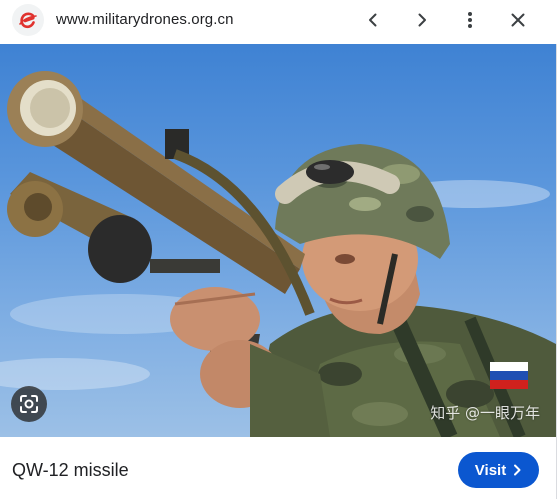  I want to click on close-button, so click(518, 20).